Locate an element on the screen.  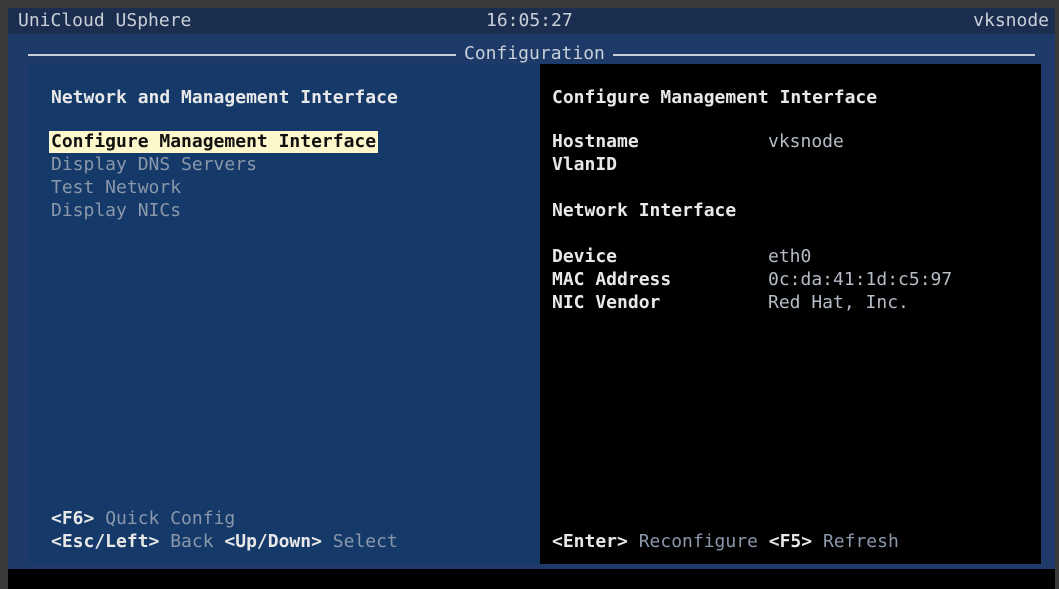
footer-nav-hints: <Esc/Left> Back <Up/Down> Select is located at coordinates (224, 542).